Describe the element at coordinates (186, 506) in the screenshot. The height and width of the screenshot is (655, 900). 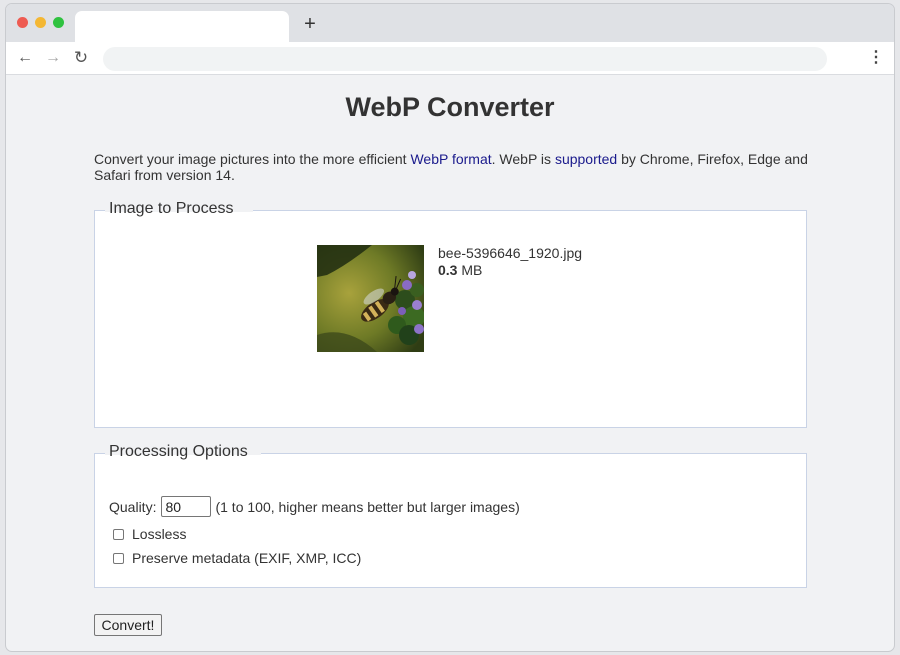
I see `quality-input` at that location.